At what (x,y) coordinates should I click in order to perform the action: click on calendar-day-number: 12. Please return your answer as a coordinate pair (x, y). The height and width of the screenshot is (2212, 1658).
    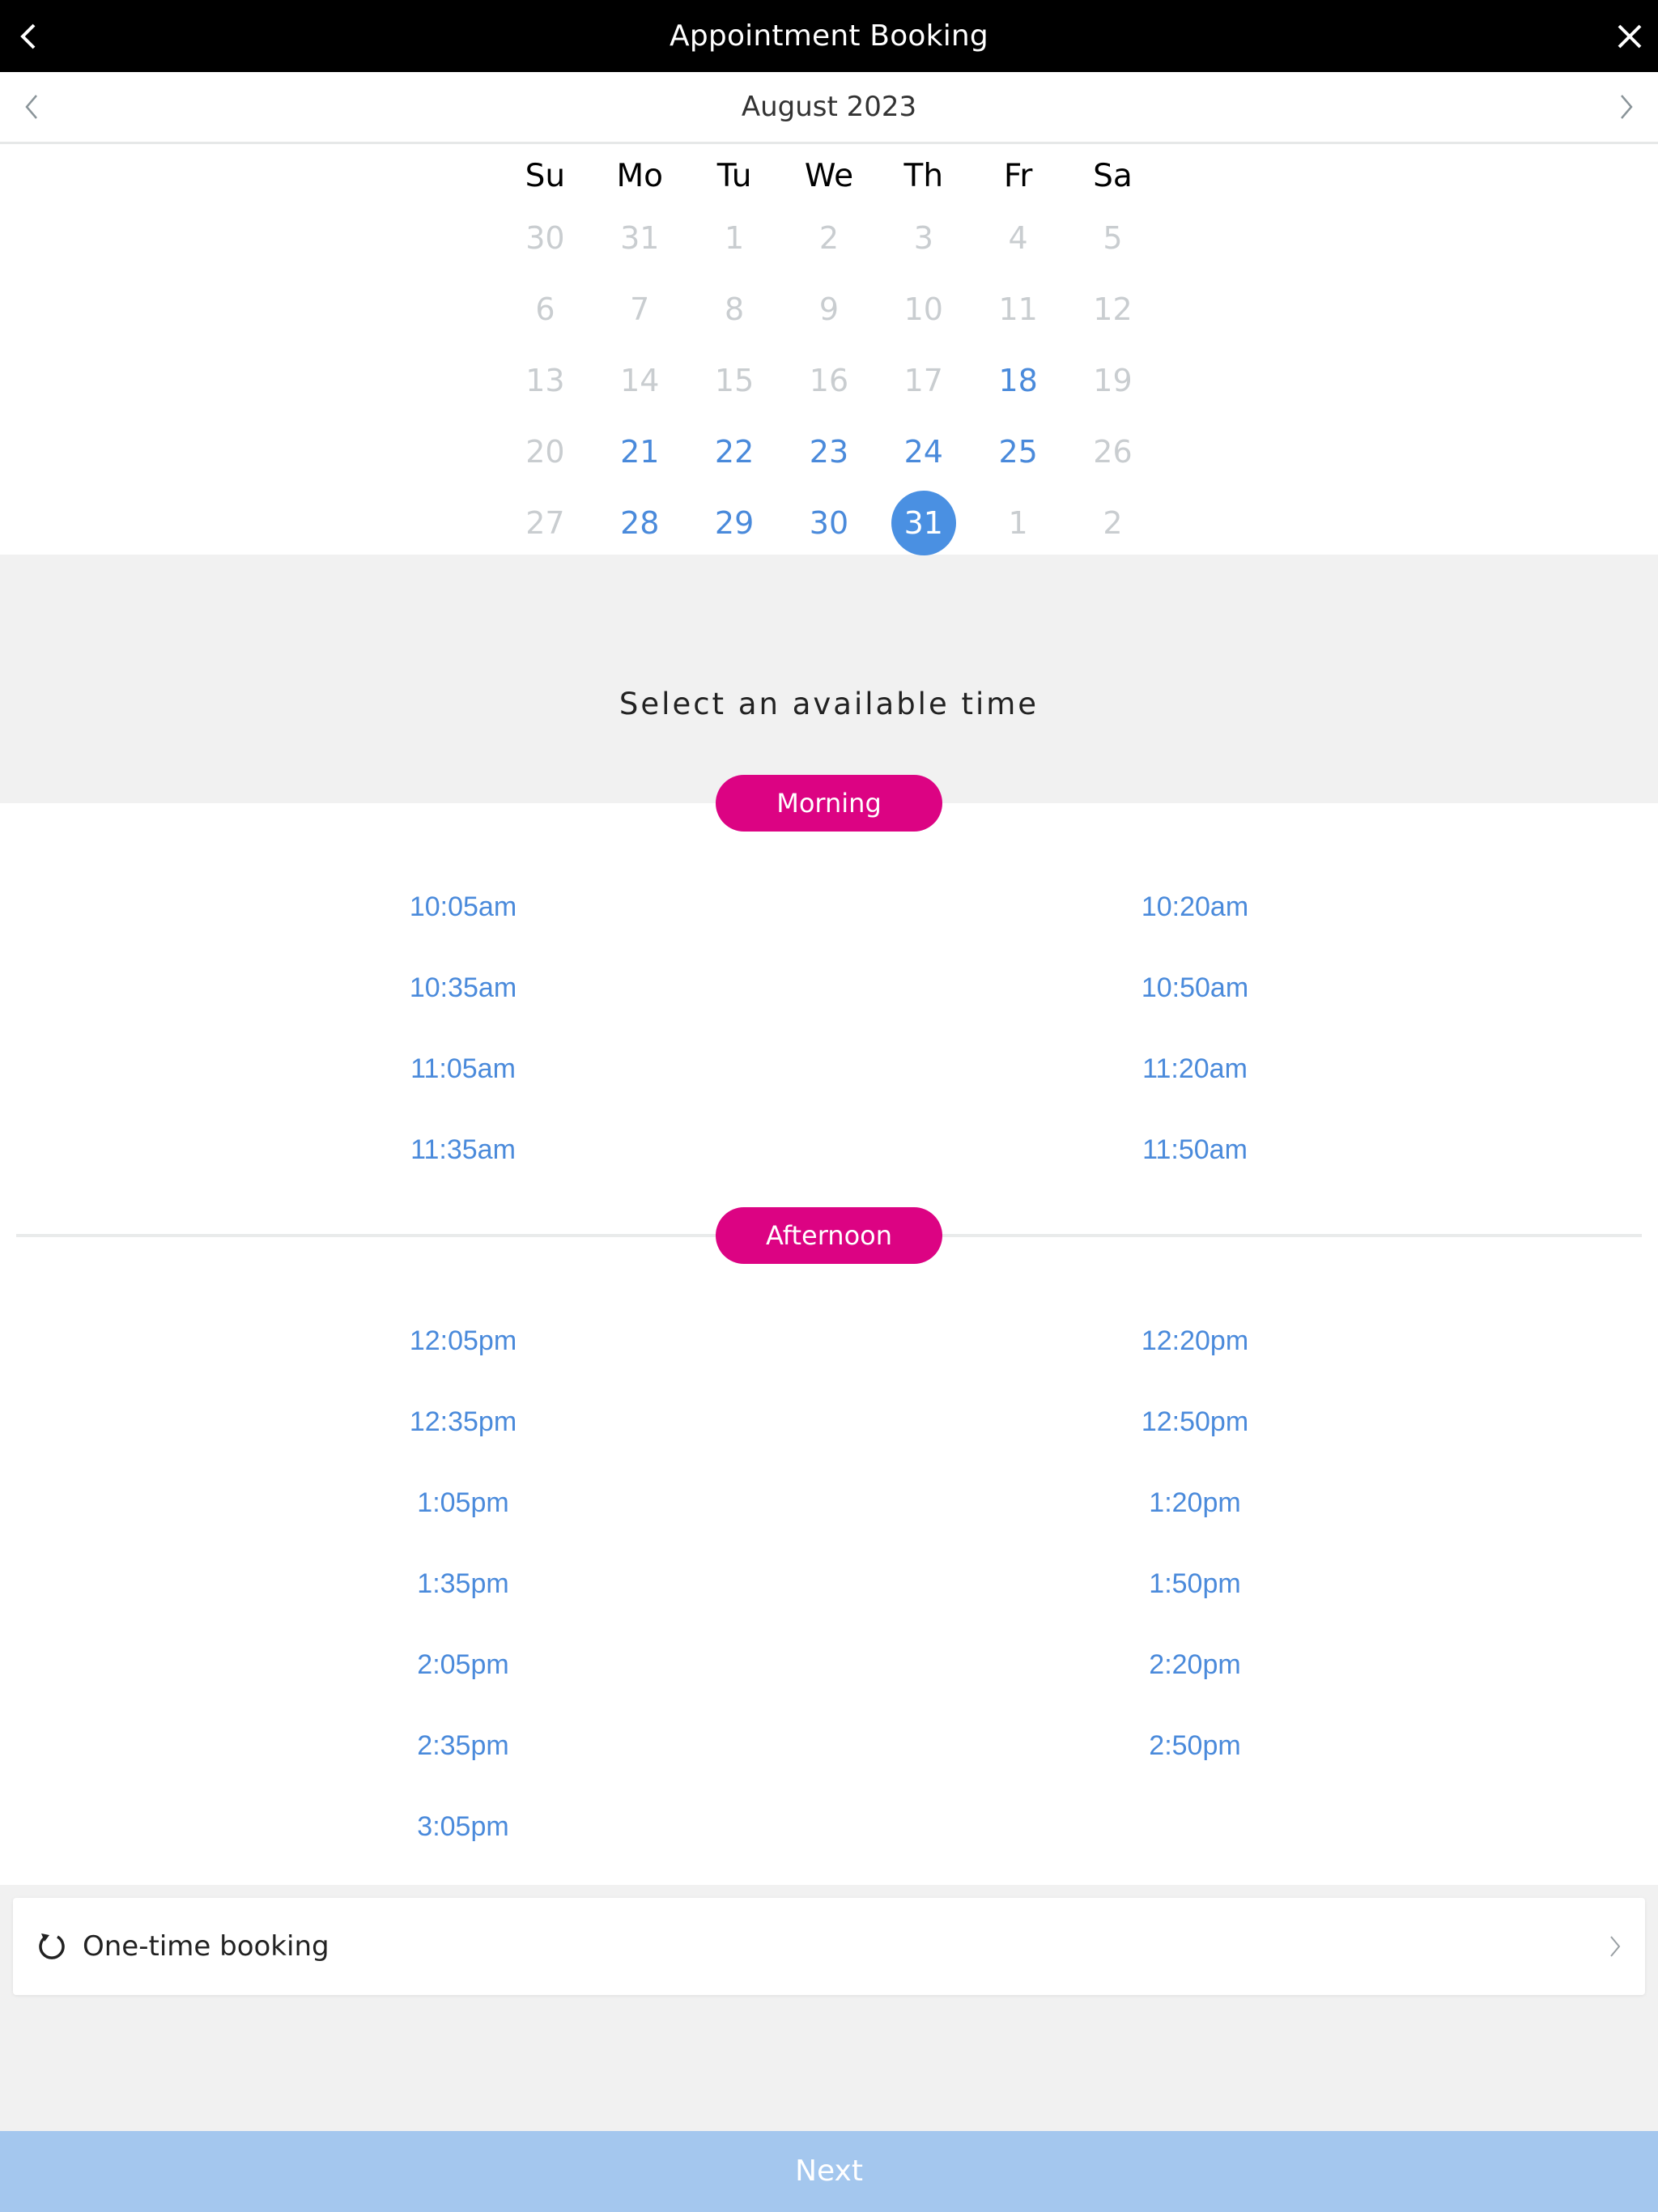
    Looking at the image, I should click on (1113, 309).